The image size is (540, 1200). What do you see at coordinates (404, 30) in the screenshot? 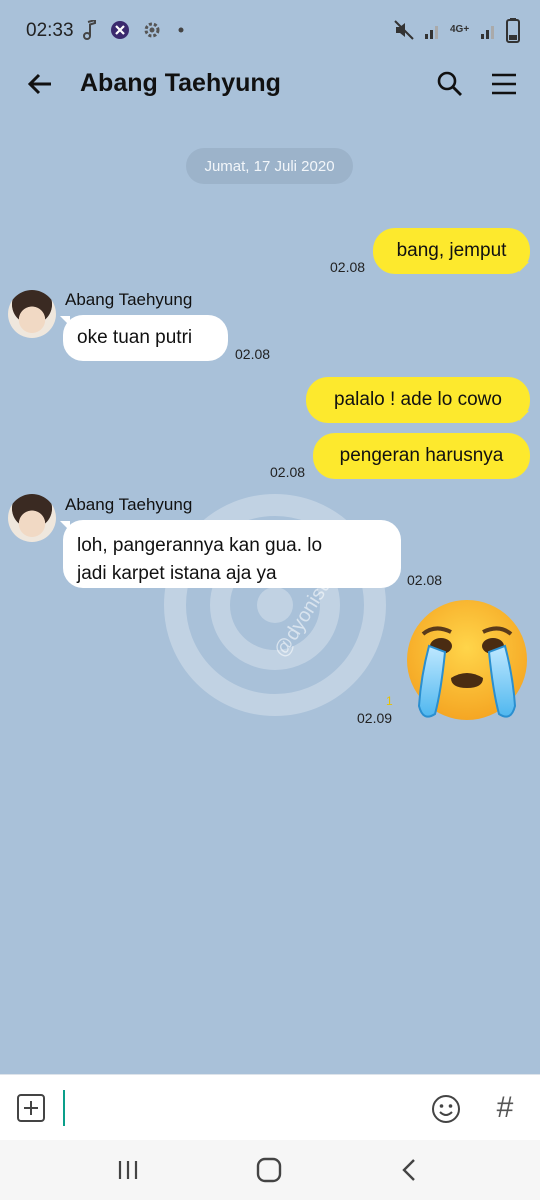
I see `mute-icon` at bounding box center [404, 30].